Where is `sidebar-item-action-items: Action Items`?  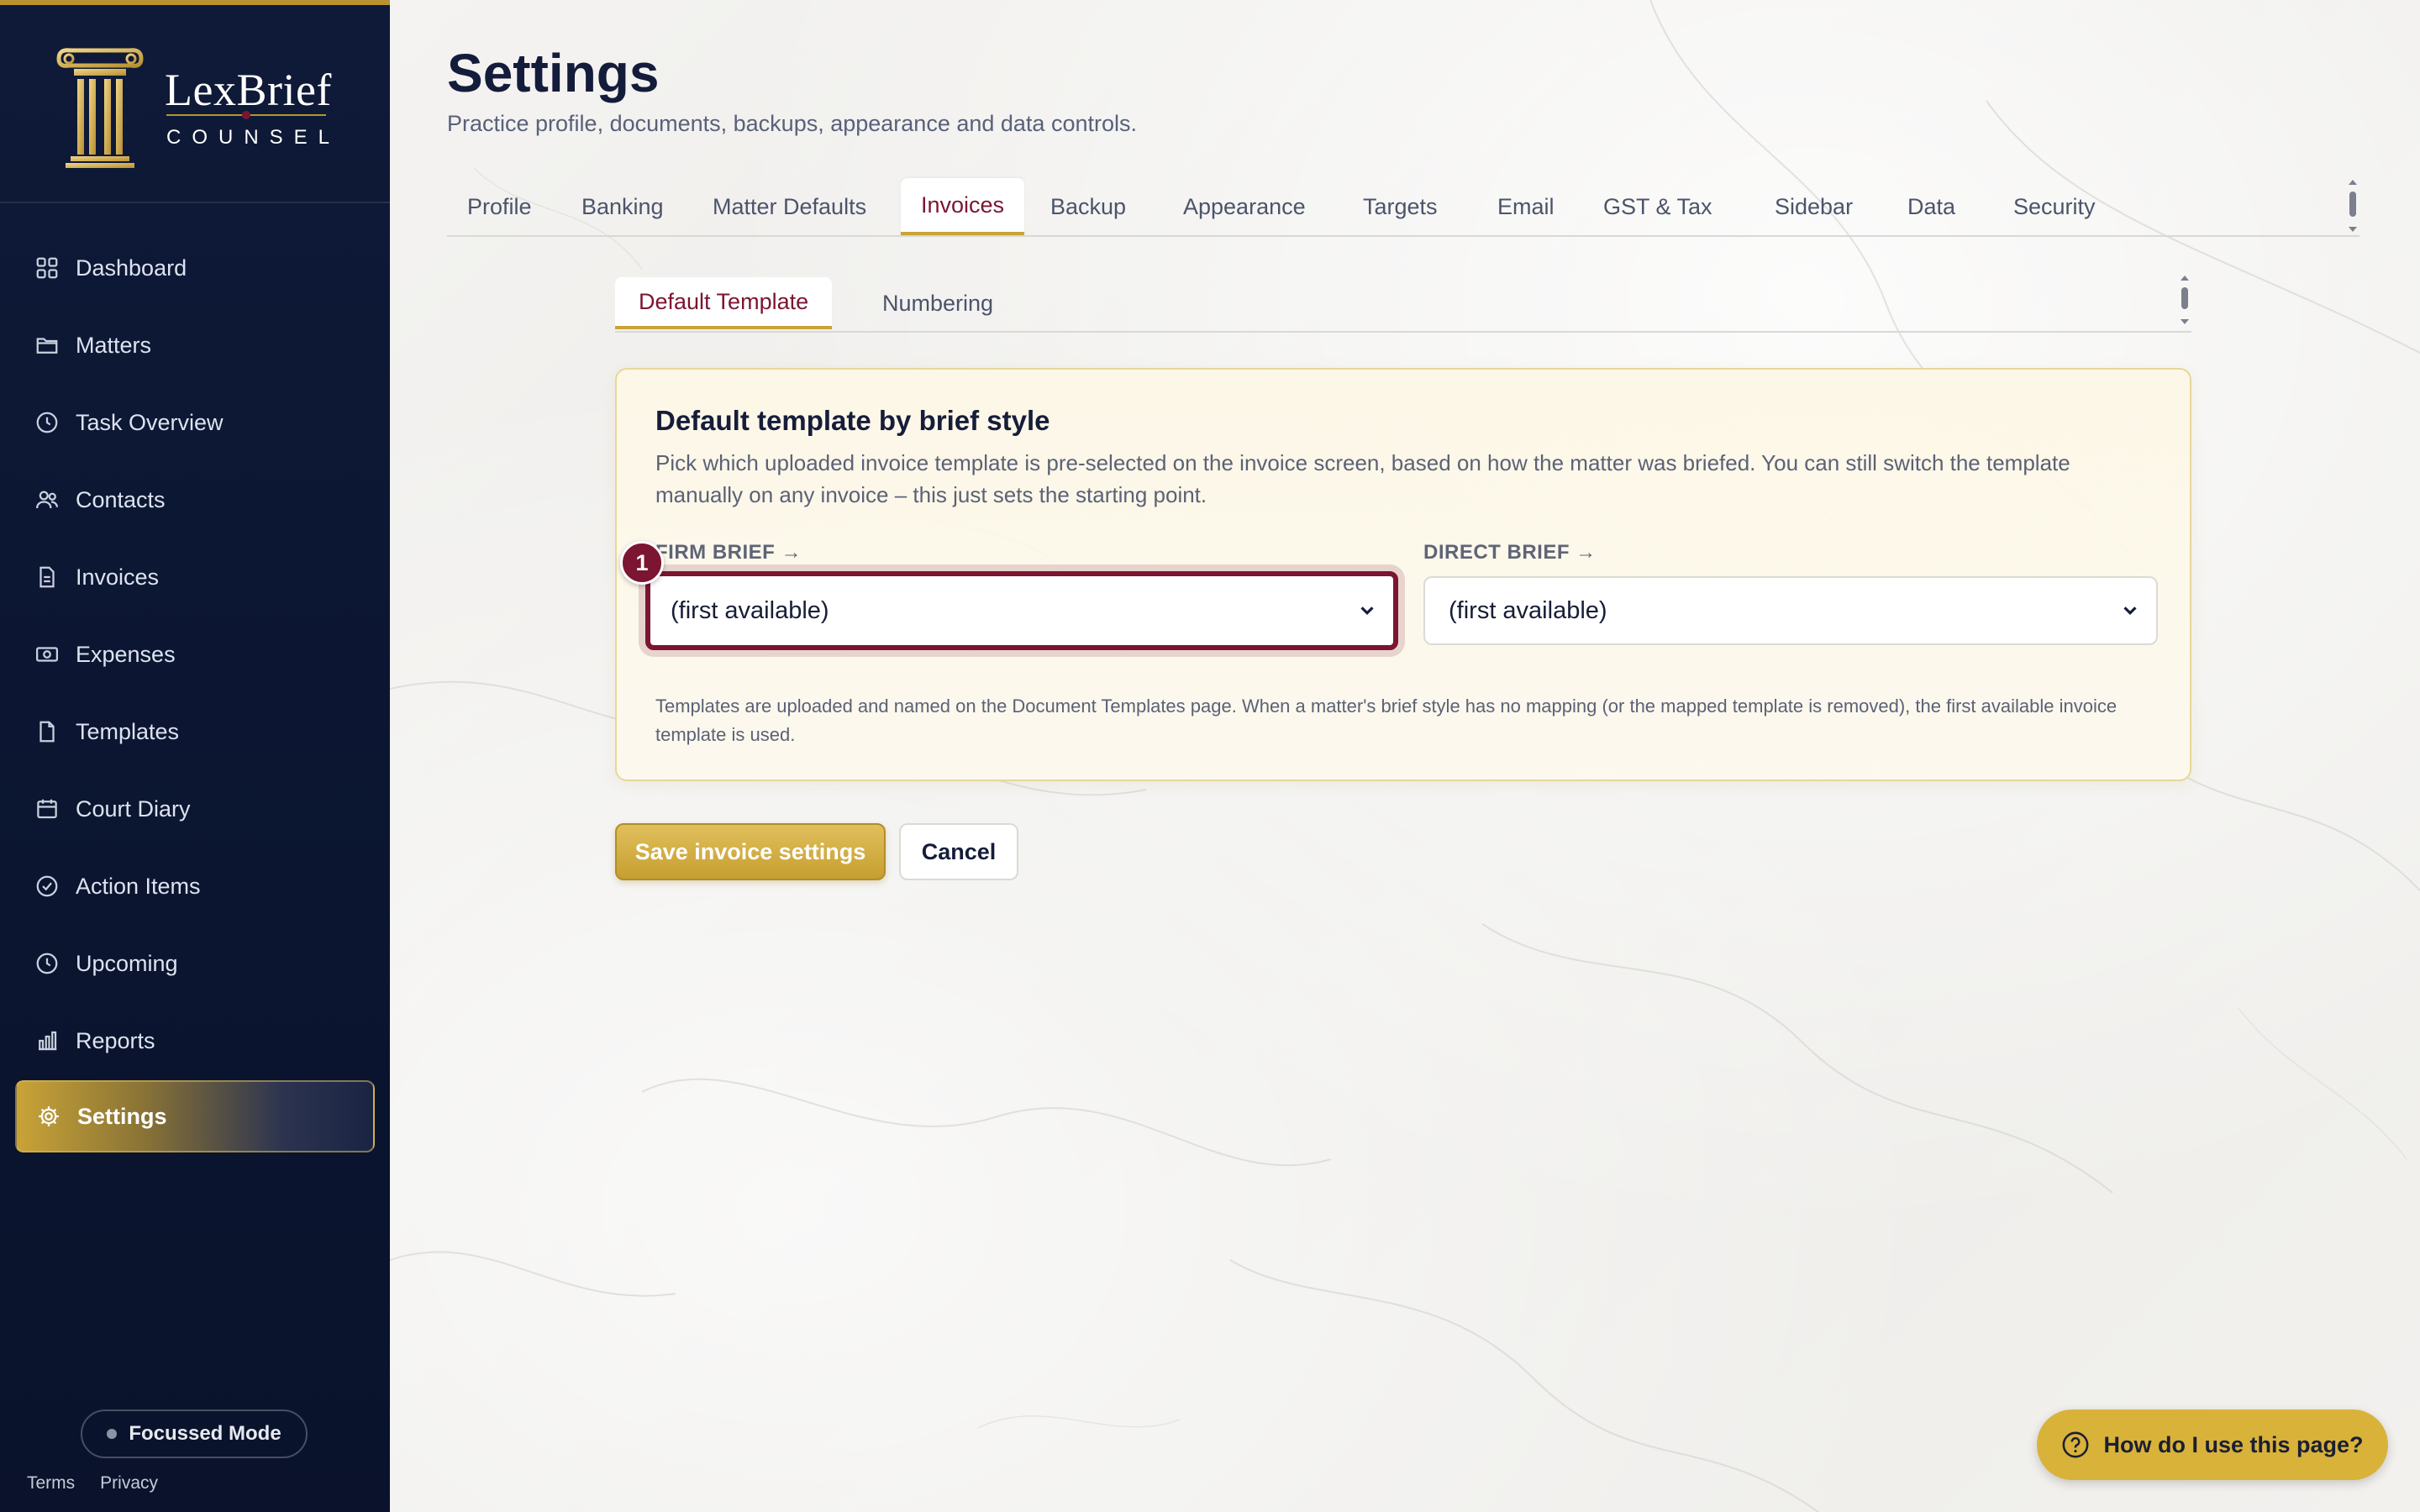
sidebar-item-action-items: Action Items is located at coordinates (195, 886).